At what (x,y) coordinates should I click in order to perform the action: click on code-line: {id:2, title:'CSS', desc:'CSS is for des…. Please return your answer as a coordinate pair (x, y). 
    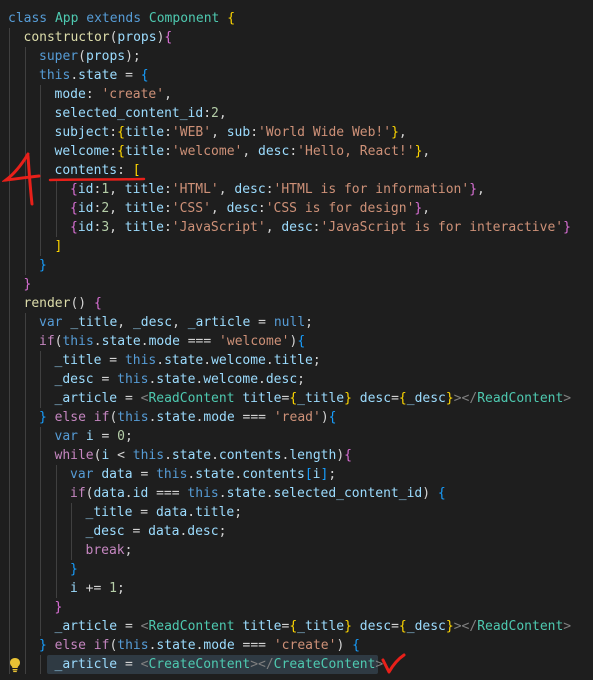
    Looking at the image, I should click on (250, 208).